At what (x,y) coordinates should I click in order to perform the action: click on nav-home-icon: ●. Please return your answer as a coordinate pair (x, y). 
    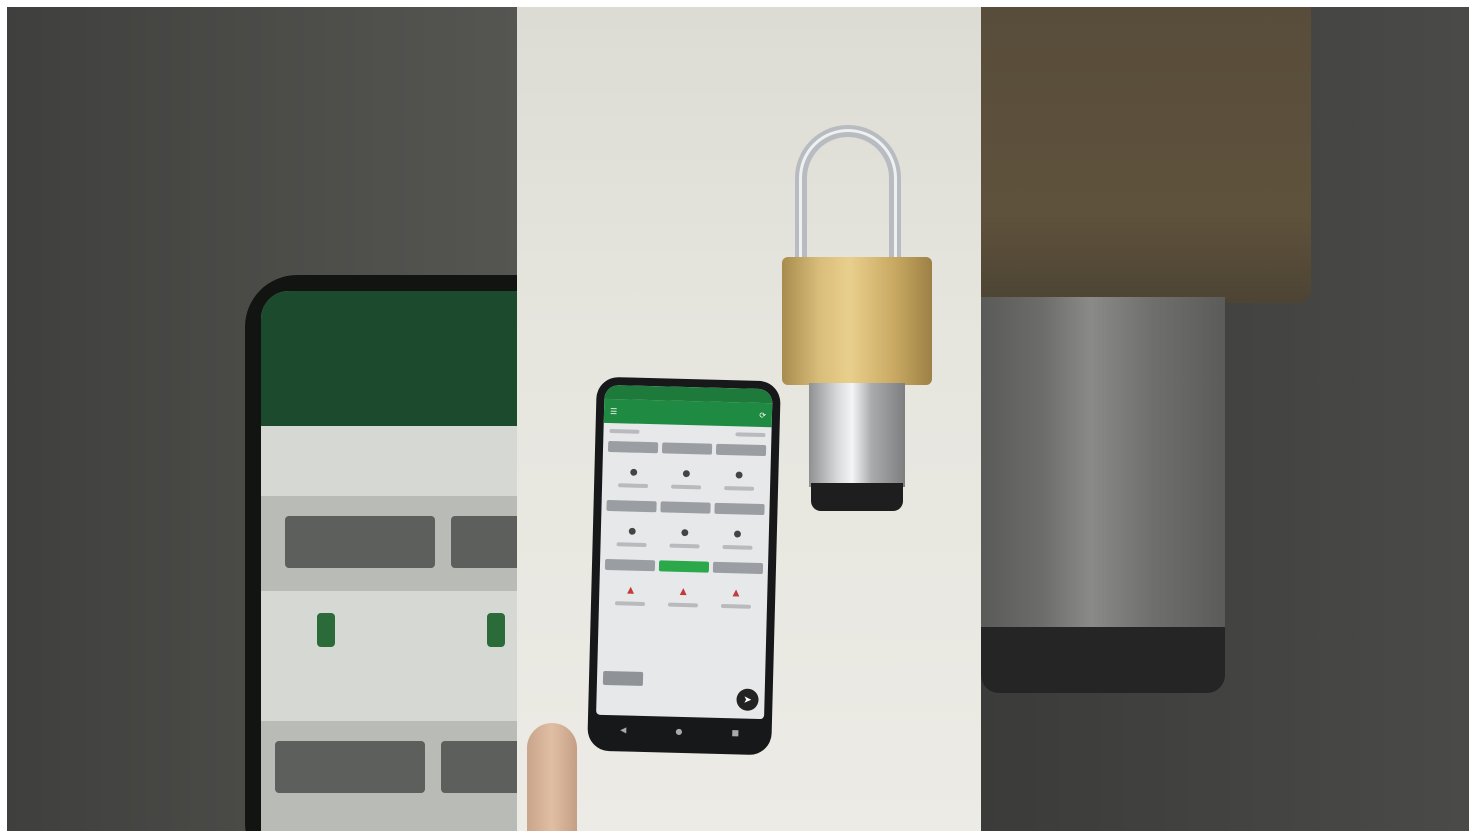
    Looking at the image, I should click on (678, 730).